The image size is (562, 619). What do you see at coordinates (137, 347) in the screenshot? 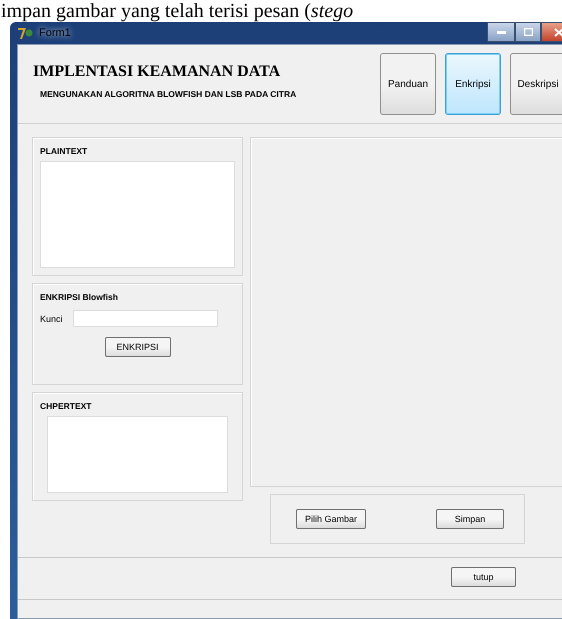
I see `encrypt-button: ENKRIPSI` at bounding box center [137, 347].